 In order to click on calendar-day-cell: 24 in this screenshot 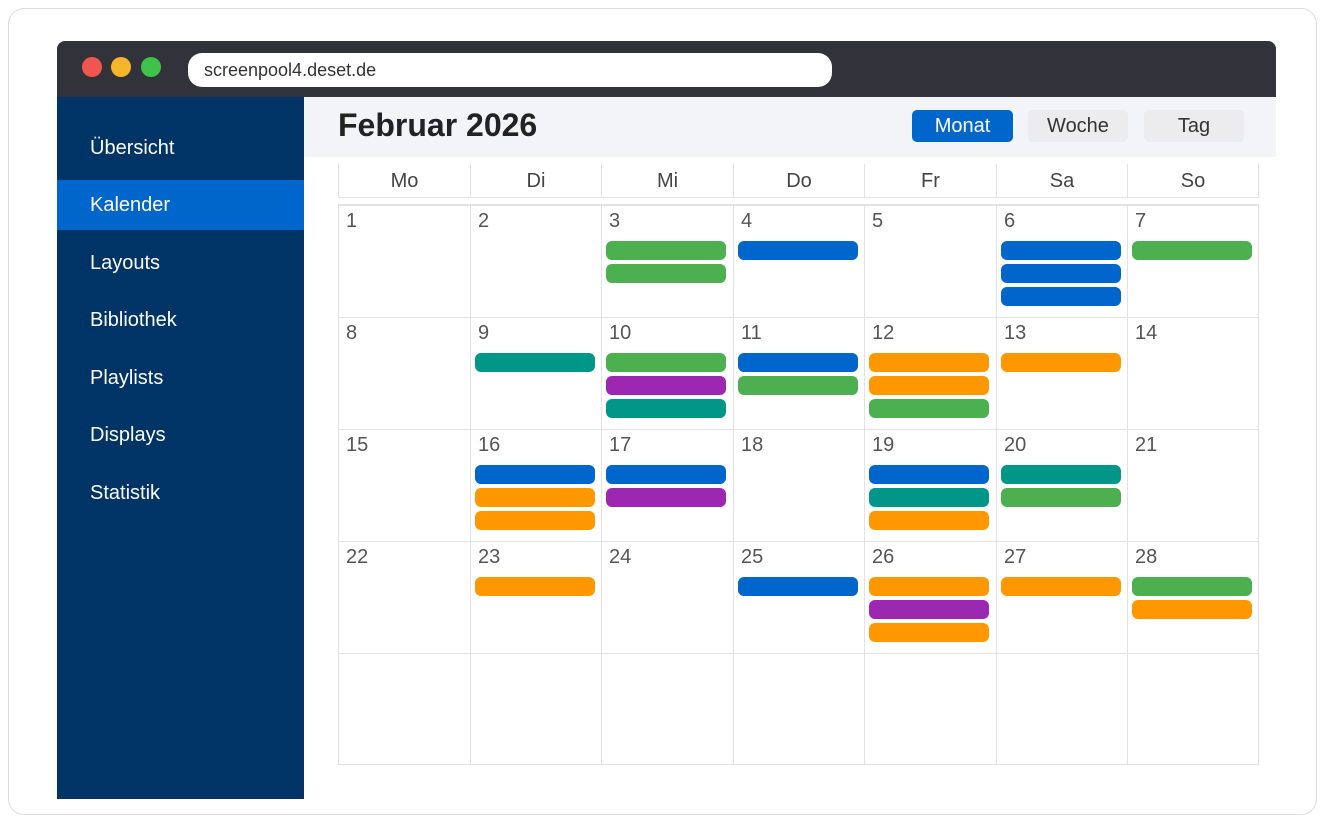, I will do `click(667, 597)`.